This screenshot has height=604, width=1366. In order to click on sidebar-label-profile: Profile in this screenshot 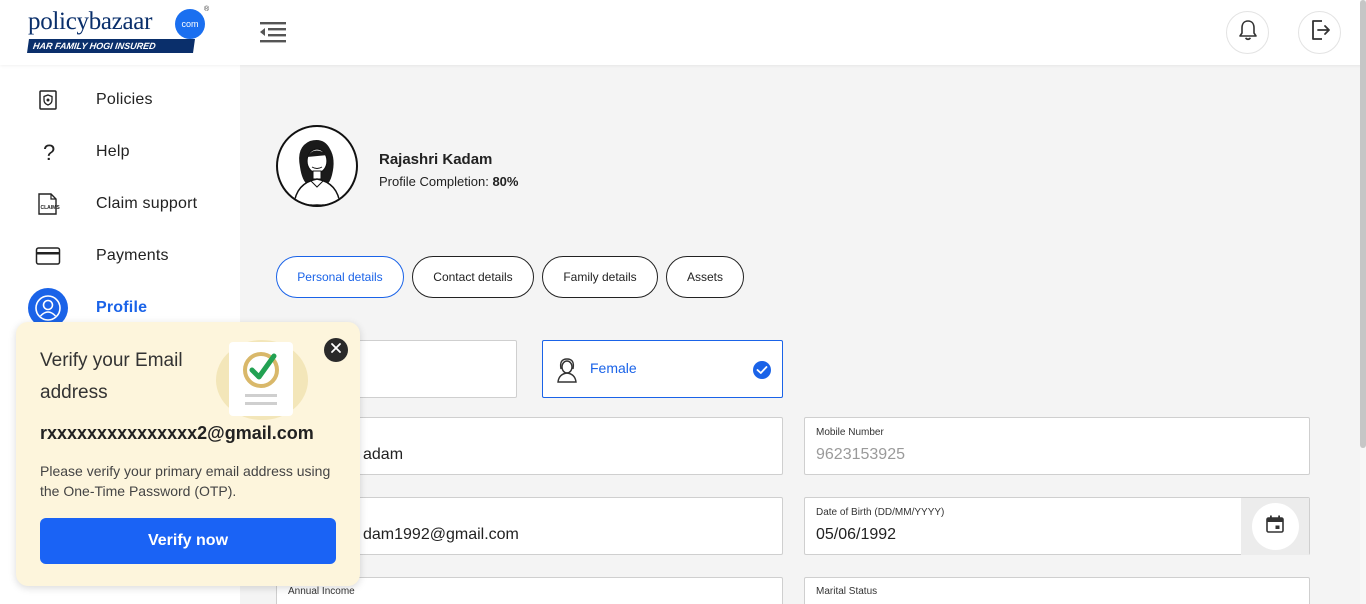, I will do `click(122, 307)`.